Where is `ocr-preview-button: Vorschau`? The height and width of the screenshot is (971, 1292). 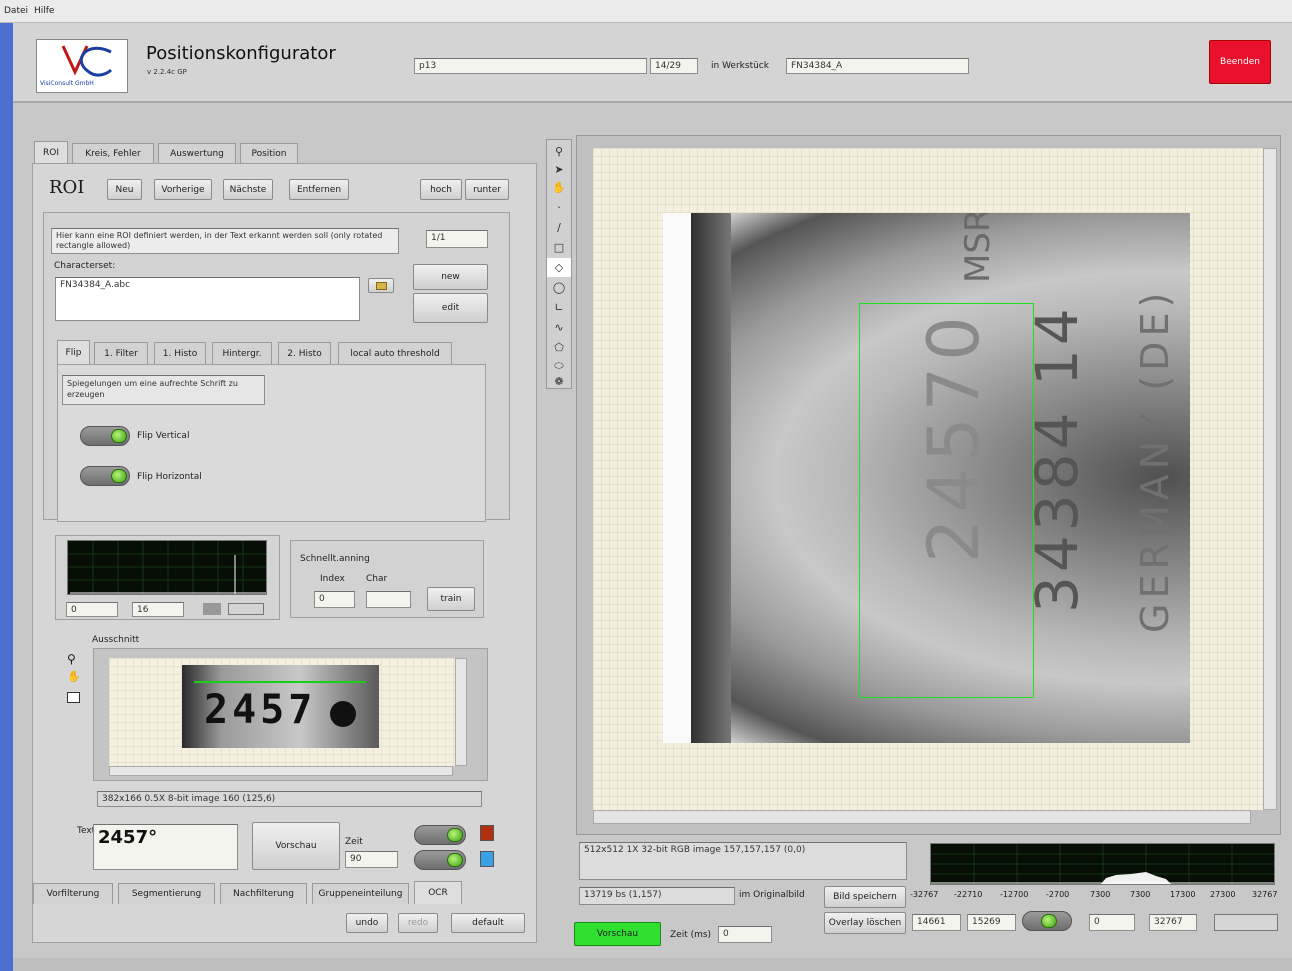 ocr-preview-button: Vorschau is located at coordinates (296, 846).